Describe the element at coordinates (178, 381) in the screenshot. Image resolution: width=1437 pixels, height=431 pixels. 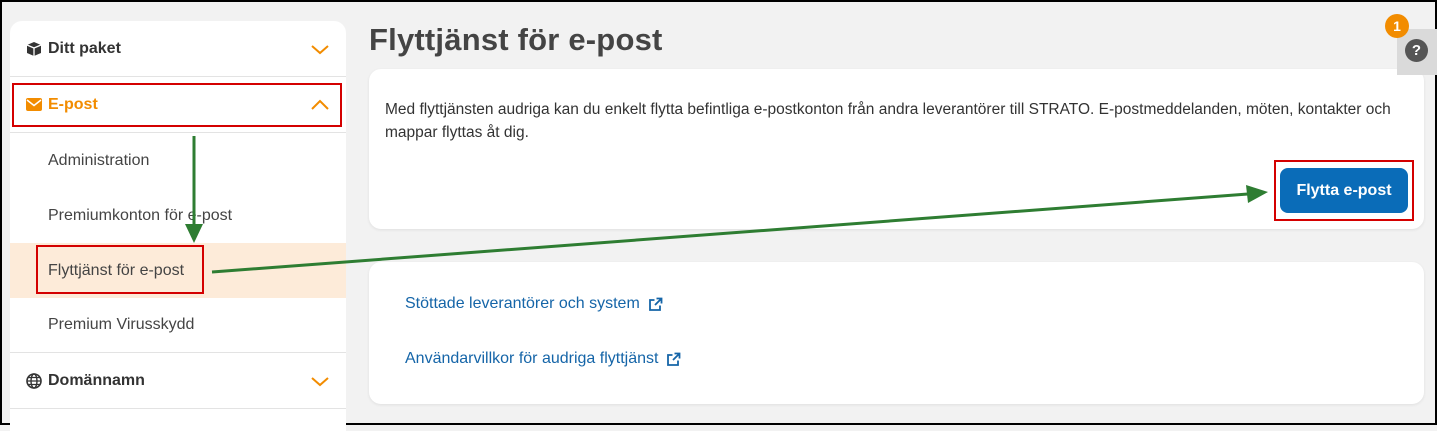
I see `sidebar-item-domannamn: Domännamn` at that location.